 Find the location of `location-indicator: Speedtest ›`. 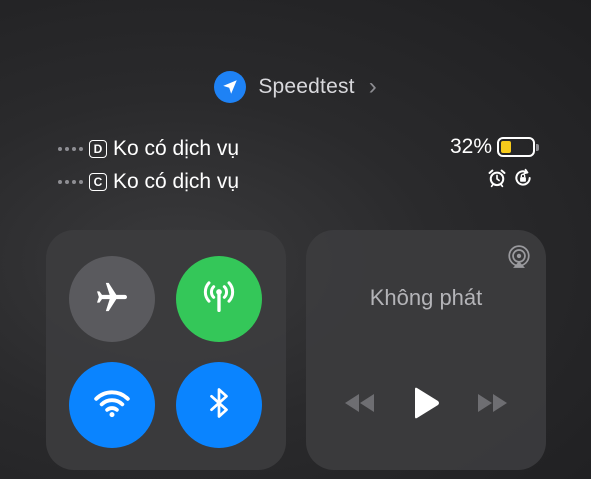

location-indicator: Speedtest › is located at coordinates (295, 87).